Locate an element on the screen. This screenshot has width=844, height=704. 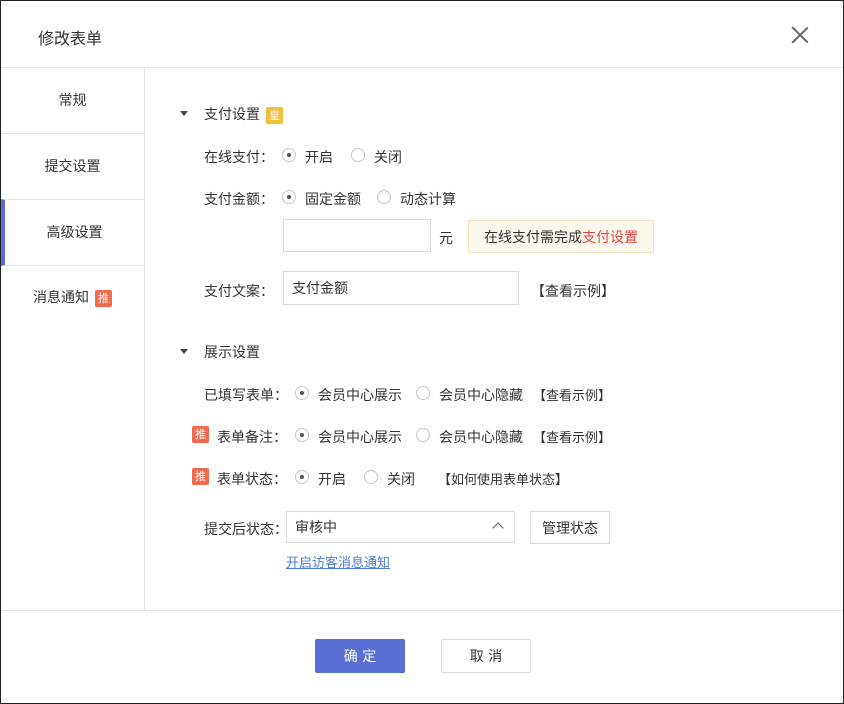
remark-show-label: 会员中心展示 is located at coordinates (360, 438).